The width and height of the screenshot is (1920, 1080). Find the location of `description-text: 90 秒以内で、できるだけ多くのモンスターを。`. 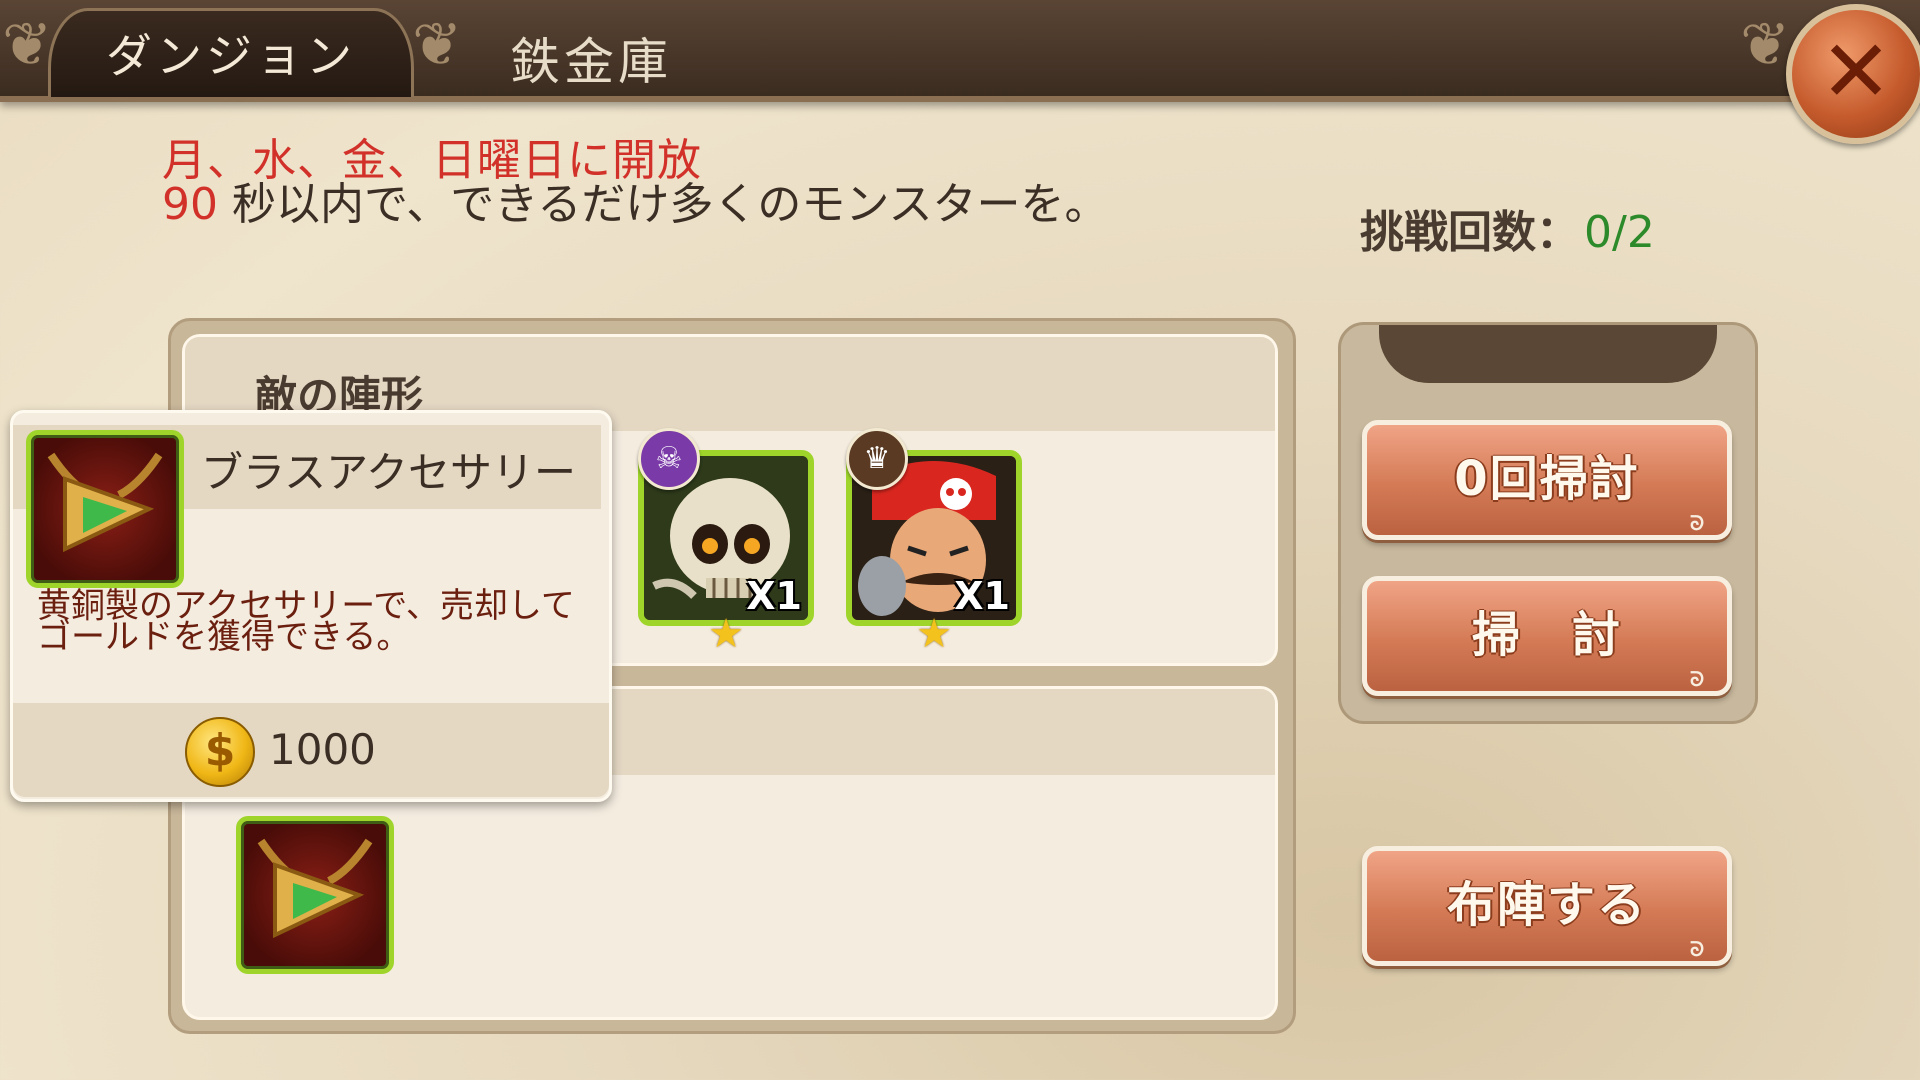

description-text: 90 秒以内で、できるだけ多くのモンスターを。 is located at coordinates (635, 200).